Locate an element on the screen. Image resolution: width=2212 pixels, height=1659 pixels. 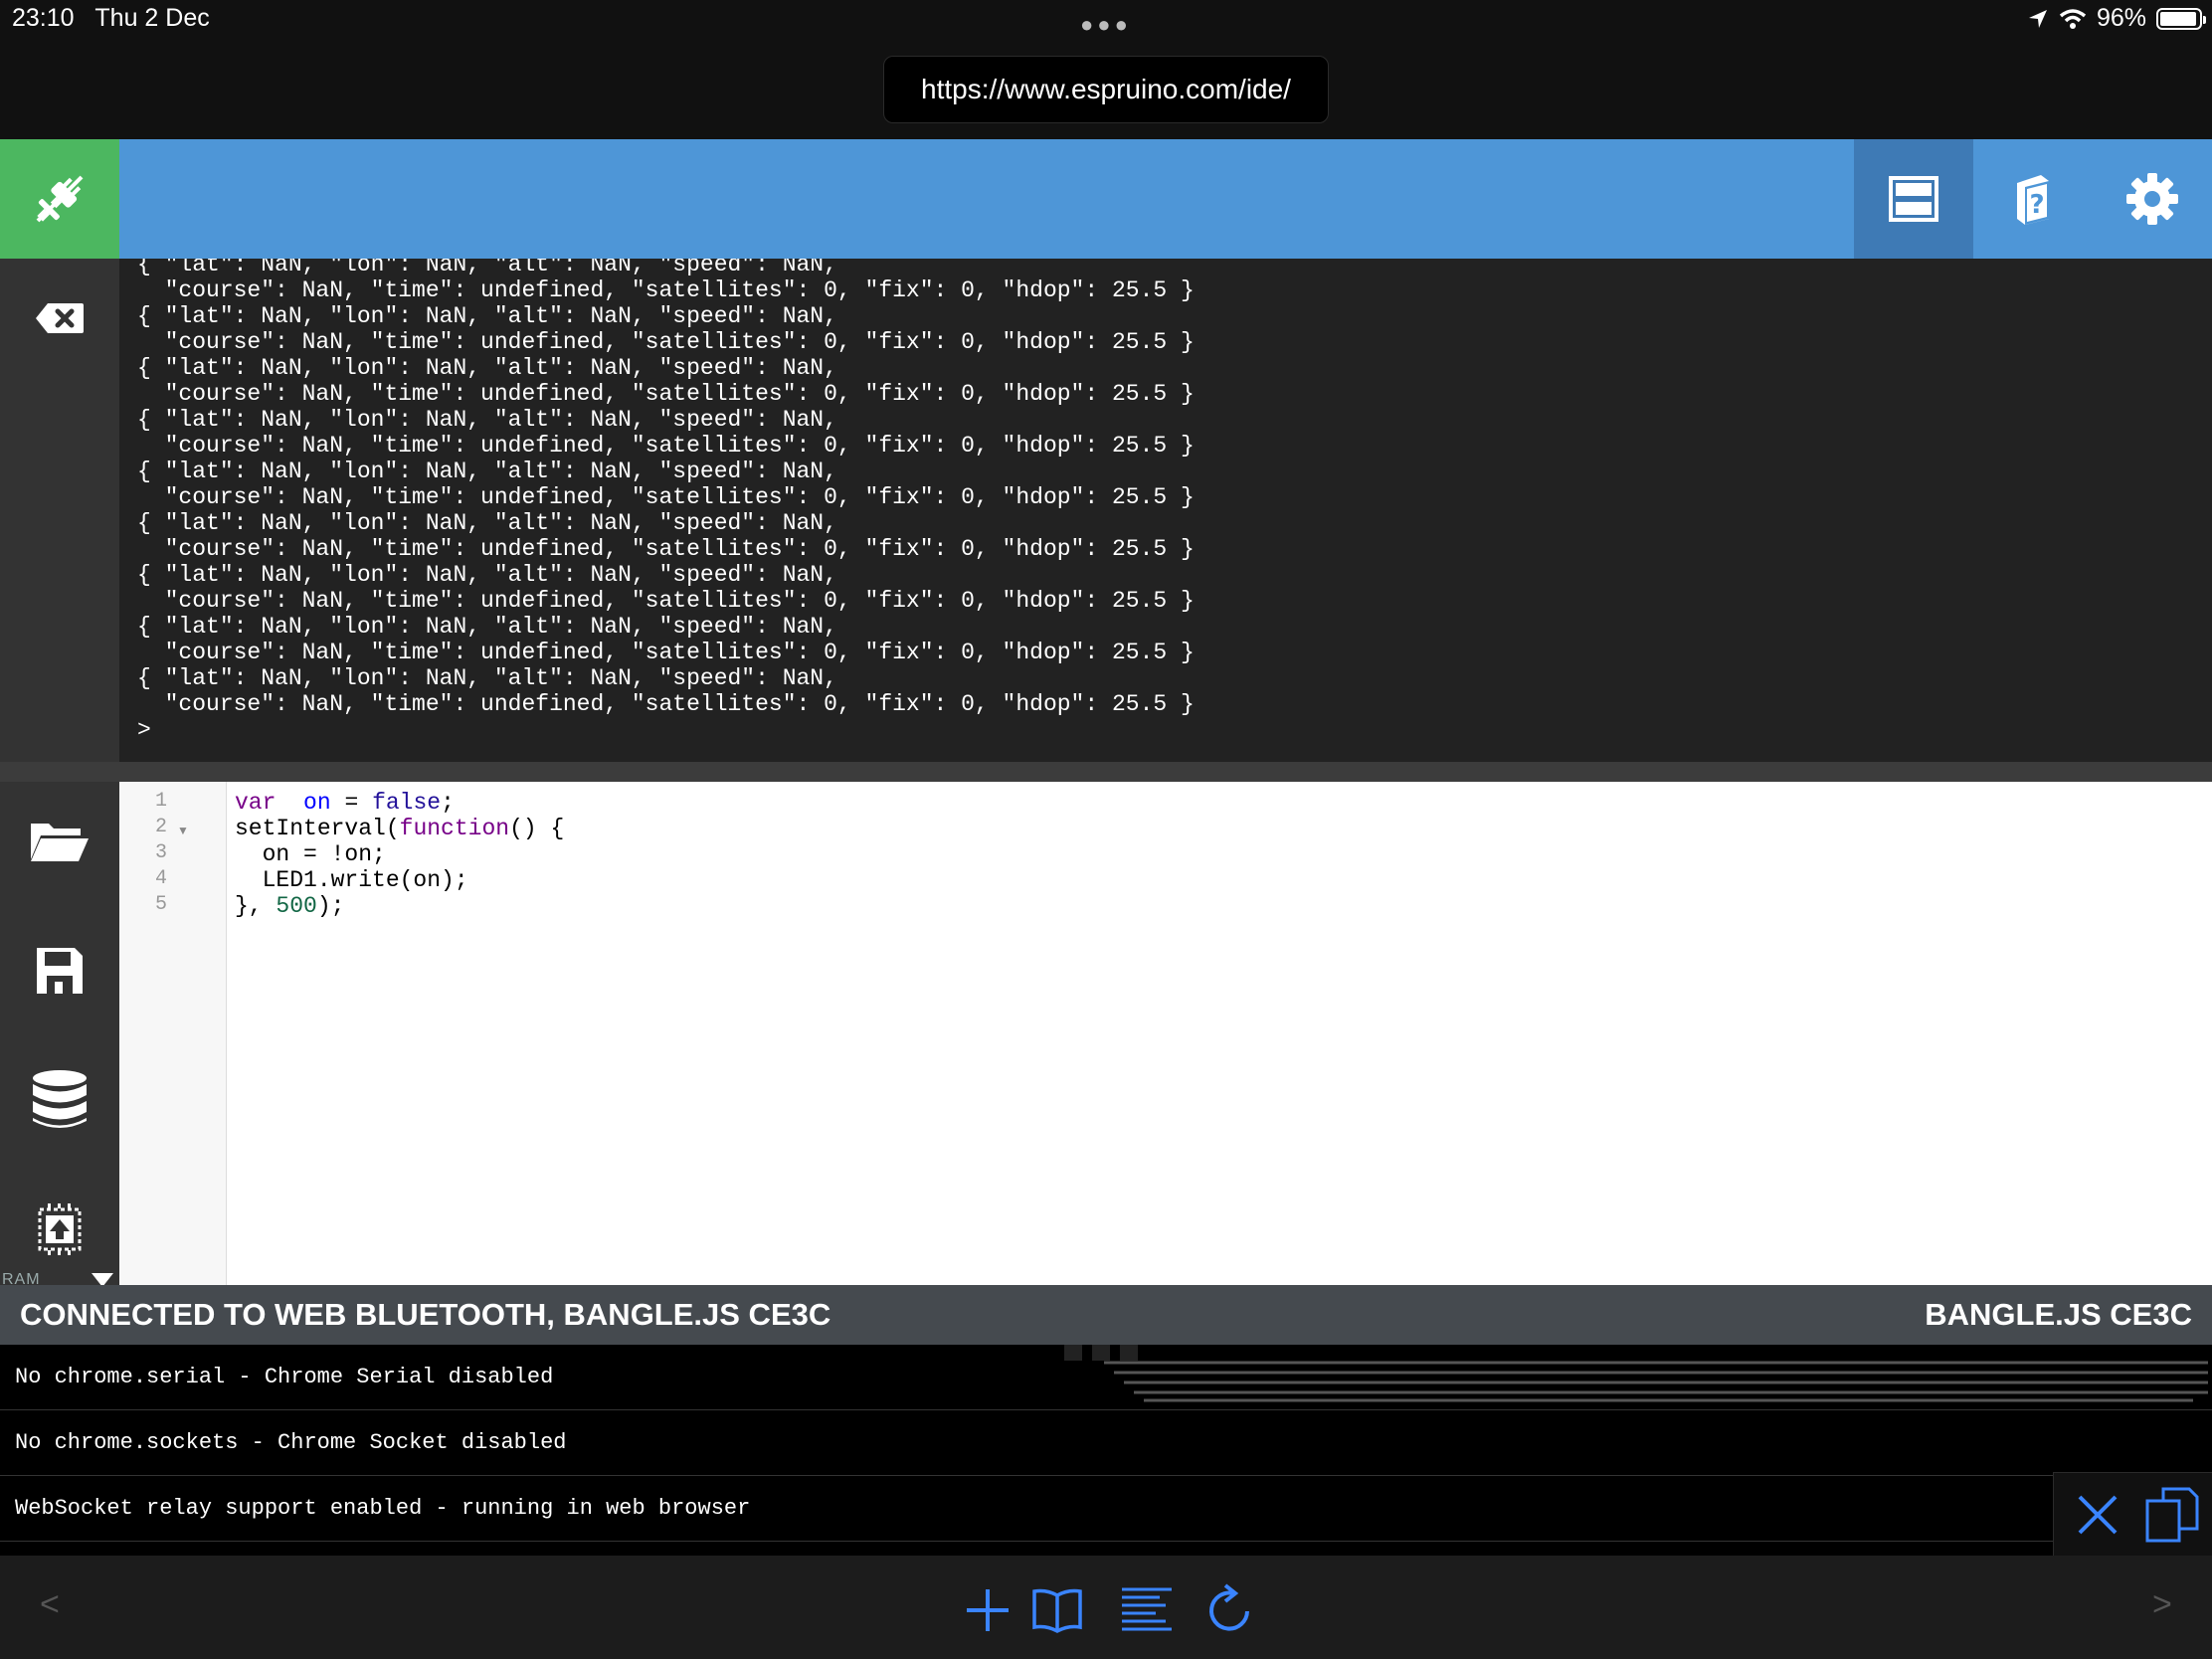
code-punctuation: () { is located at coordinates (537, 828).